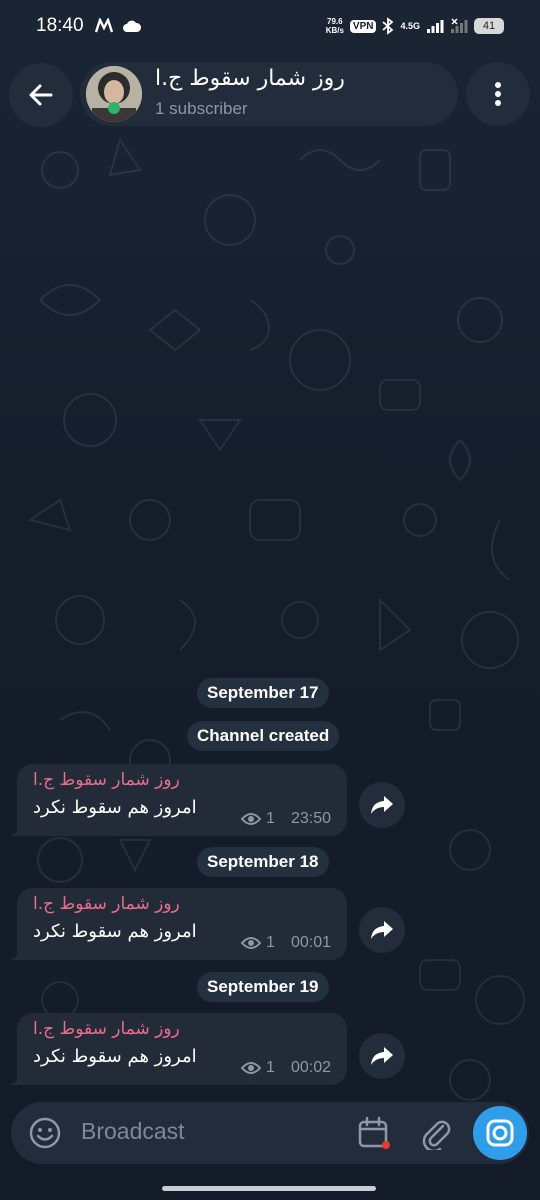  I want to click on message-time: 00:02, so click(310, 1067).